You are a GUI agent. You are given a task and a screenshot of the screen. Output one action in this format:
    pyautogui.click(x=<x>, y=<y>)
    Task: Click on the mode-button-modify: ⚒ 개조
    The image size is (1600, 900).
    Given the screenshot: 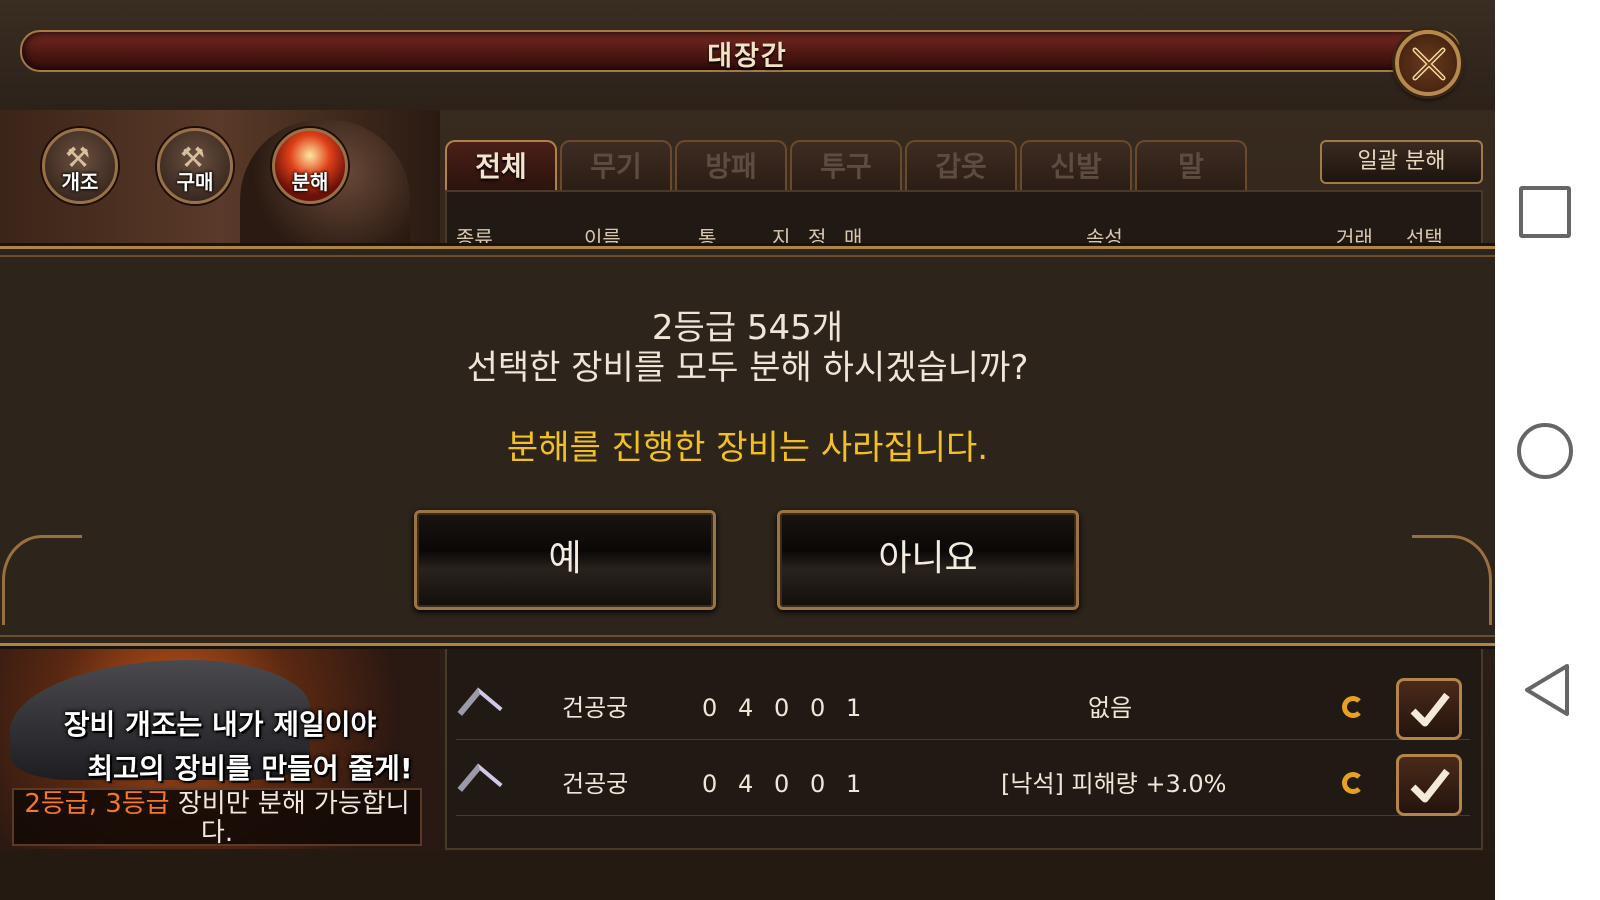 What is the action you would take?
    pyautogui.click(x=80, y=166)
    